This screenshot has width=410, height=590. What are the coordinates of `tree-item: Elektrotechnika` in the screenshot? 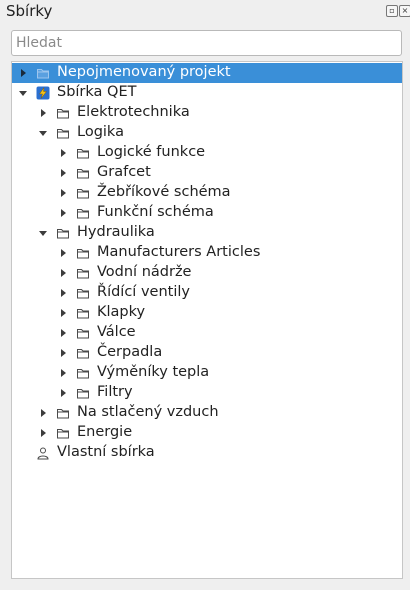 It's located at (207, 113).